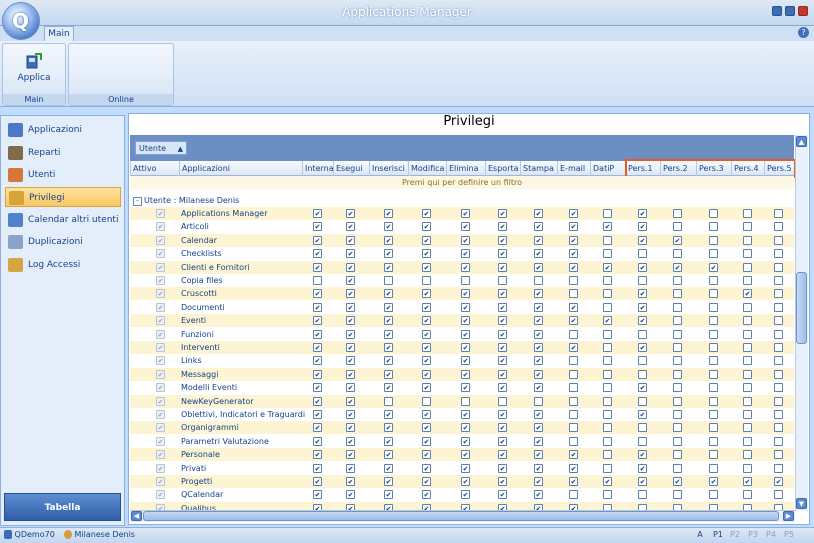 The height and width of the screenshot is (543, 814). Describe the element at coordinates (62, 507) in the screenshot. I see `sidebar-tabella-button: Tabella` at that location.